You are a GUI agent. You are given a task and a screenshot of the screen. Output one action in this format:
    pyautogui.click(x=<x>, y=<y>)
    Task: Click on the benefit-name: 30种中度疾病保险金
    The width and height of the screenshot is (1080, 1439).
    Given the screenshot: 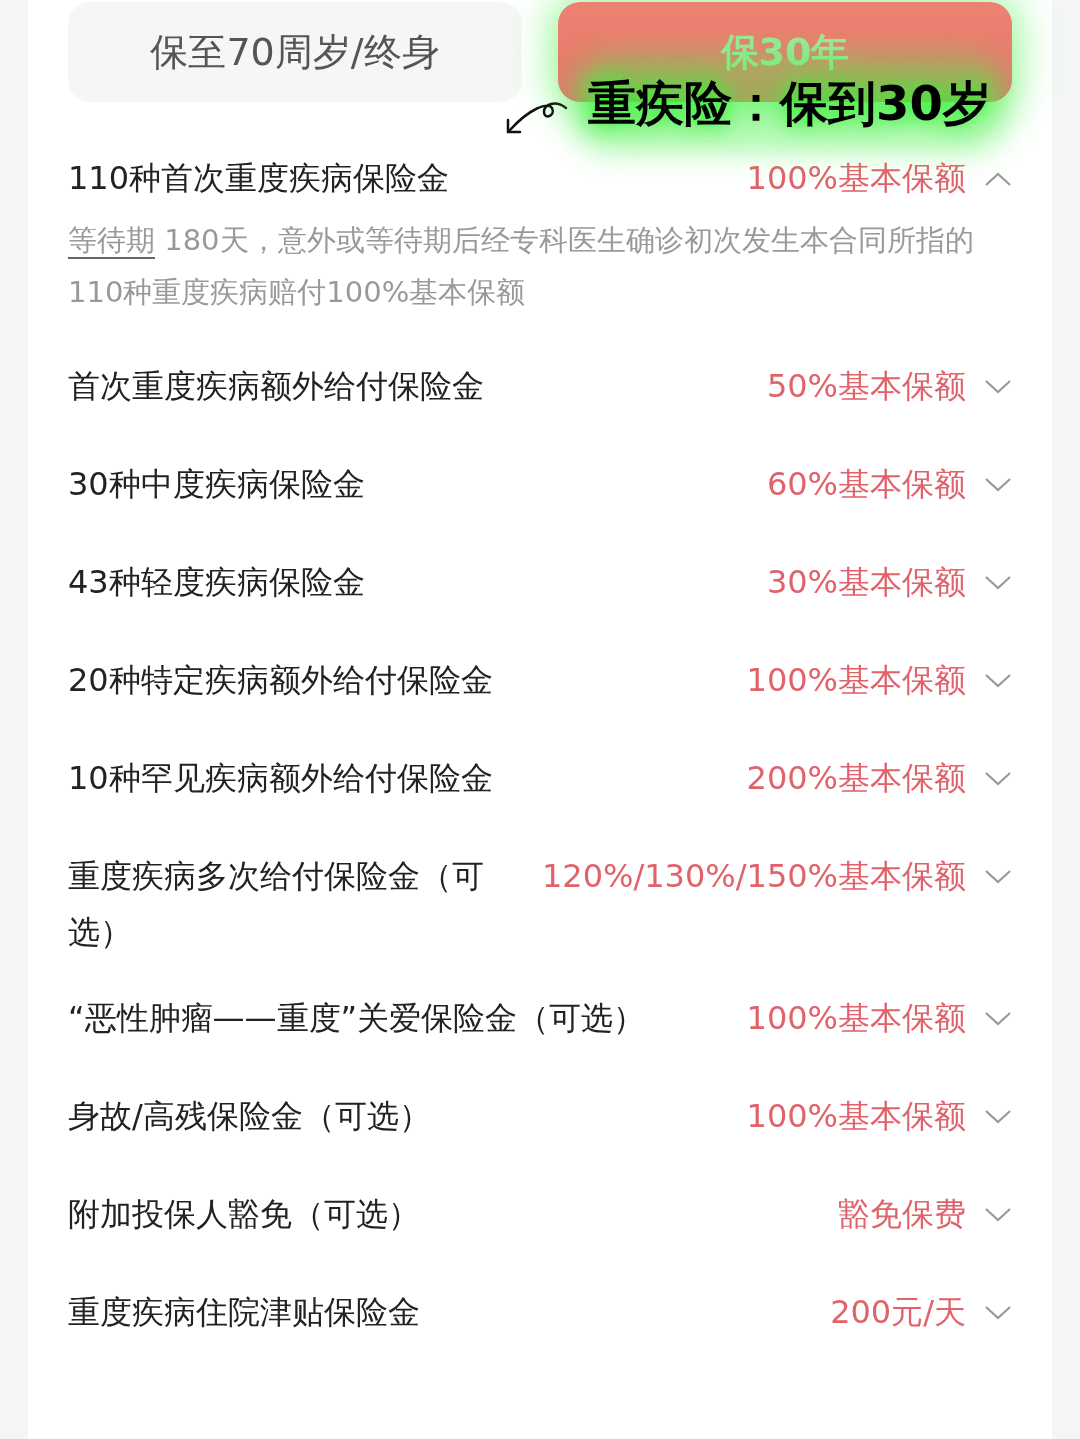 What is the action you would take?
    pyautogui.click(x=217, y=484)
    